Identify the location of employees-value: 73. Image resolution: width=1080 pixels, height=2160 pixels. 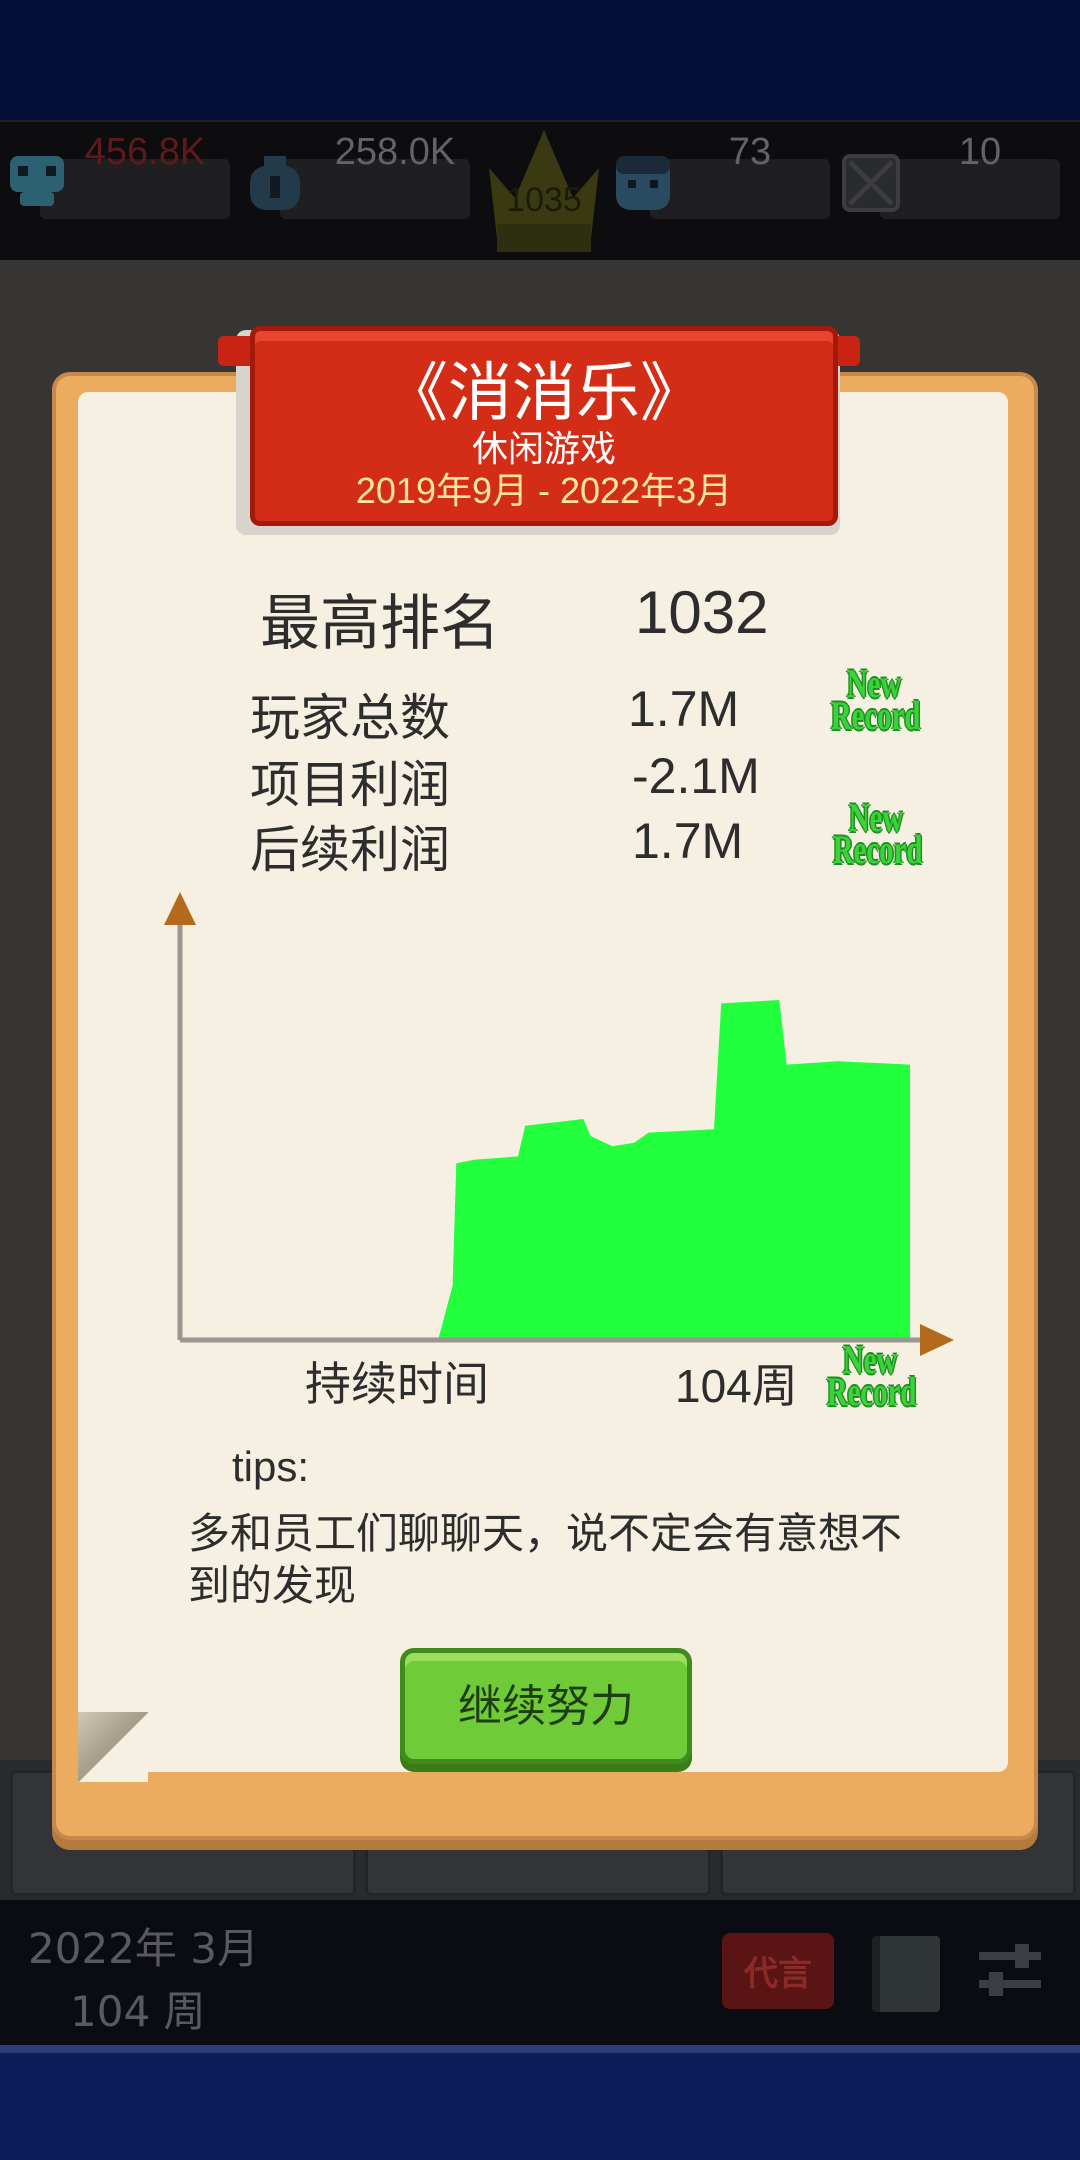
(750, 152).